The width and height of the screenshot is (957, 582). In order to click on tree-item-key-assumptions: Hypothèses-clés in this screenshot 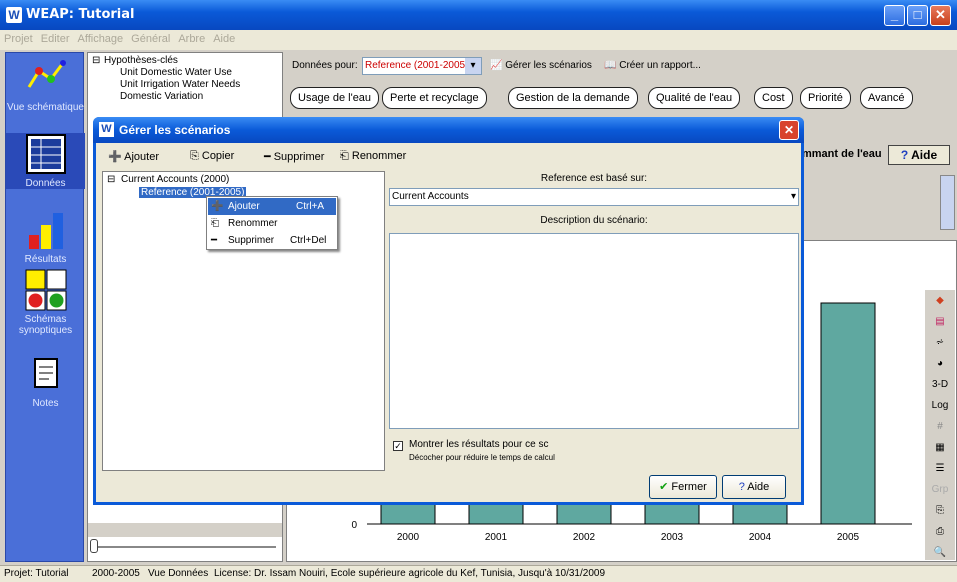, I will do `click(141, 60)`.